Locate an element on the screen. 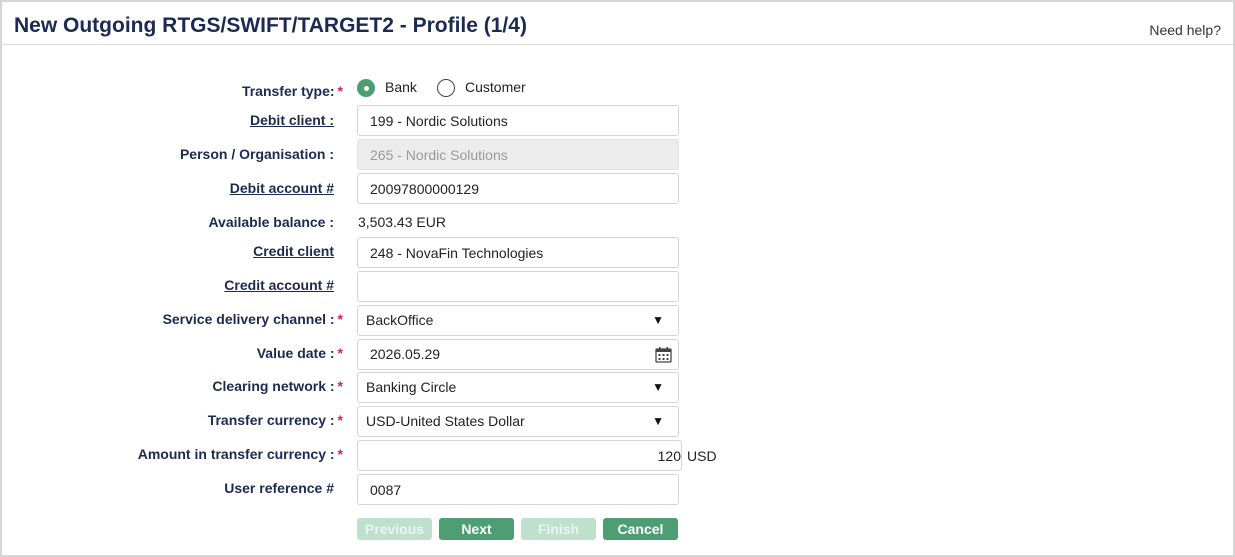 The image size is (1235, 557). available-balance-value: 3,503.43 EUR is located at coordinates (402, 222).